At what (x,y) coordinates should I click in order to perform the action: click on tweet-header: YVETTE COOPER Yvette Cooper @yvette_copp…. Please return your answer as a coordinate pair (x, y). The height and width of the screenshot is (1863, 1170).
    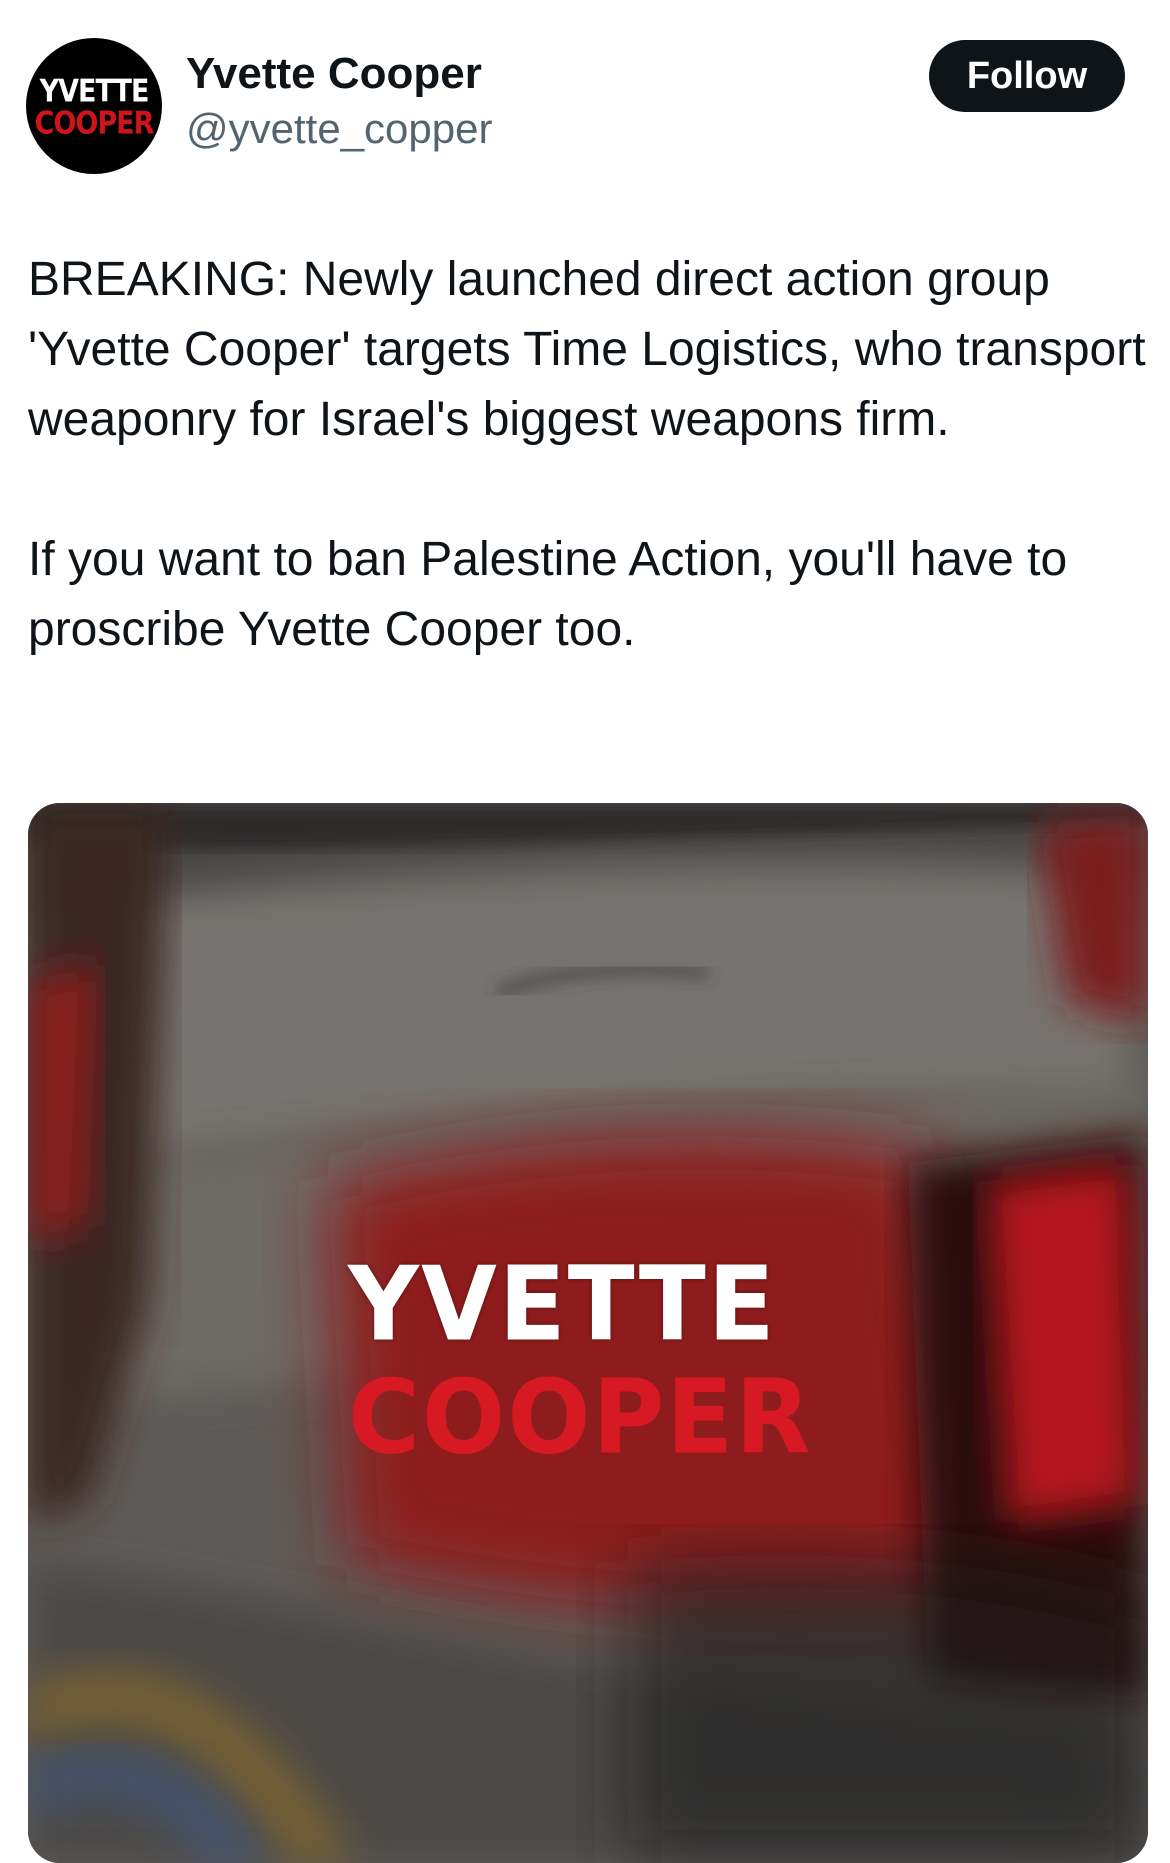
    Looking at the image, I should click on (585, 100).